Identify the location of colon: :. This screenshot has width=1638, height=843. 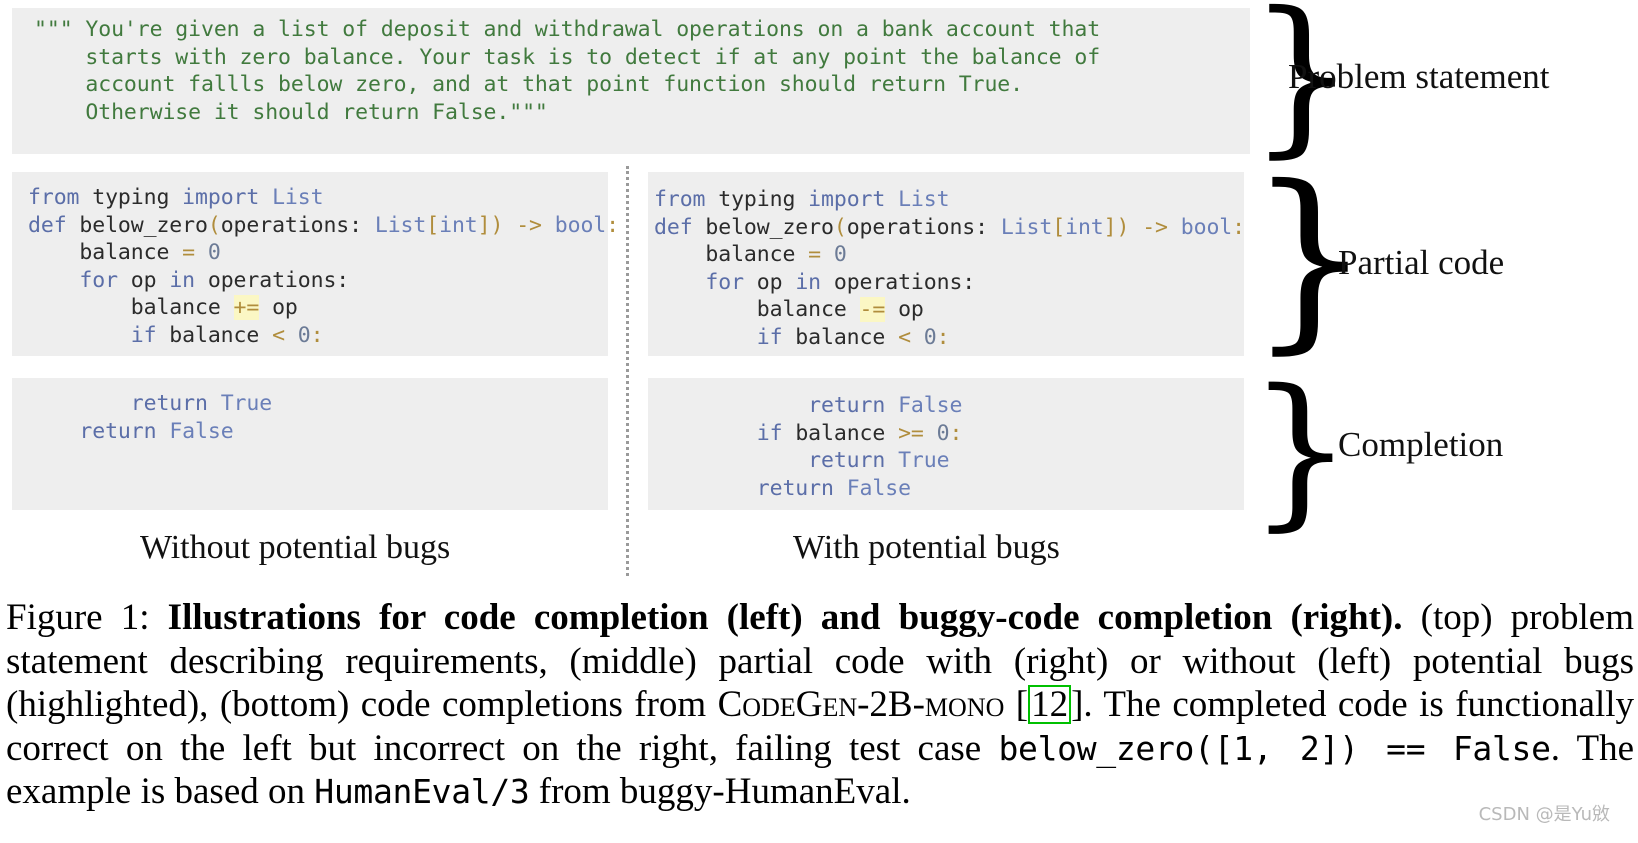
(1238, 227).